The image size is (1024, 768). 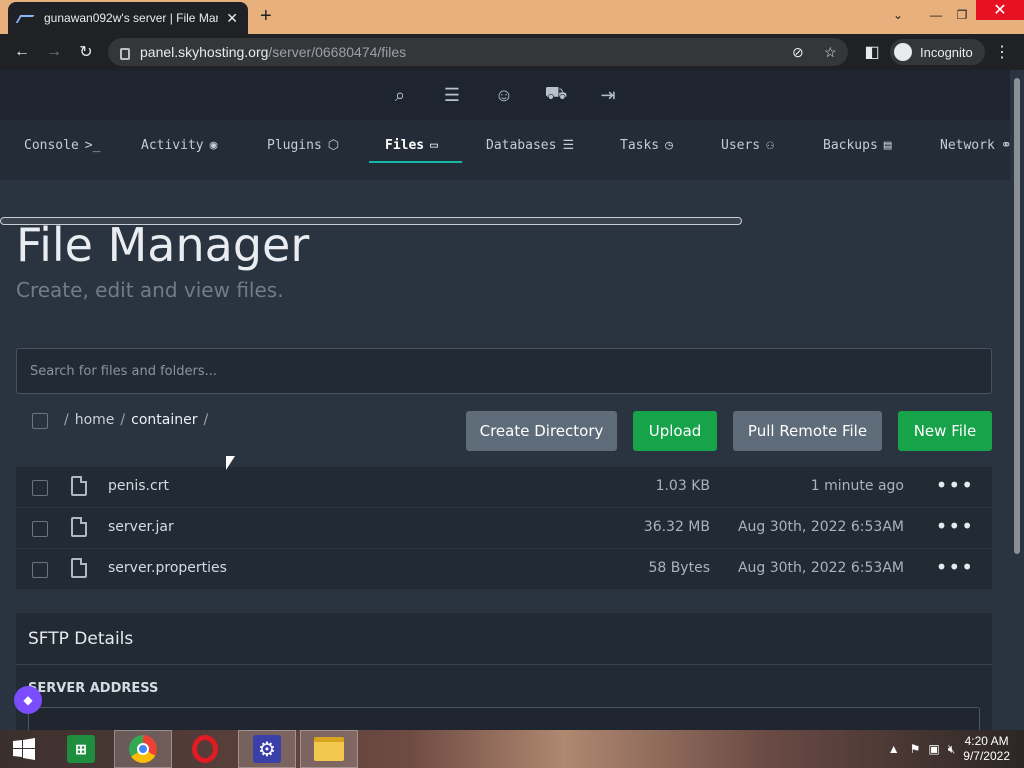 I want to click on settings-taskbar-icon: ⚙, so click(x=267, y=749).